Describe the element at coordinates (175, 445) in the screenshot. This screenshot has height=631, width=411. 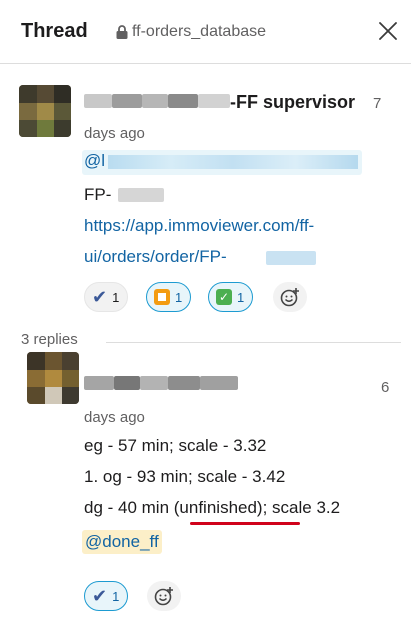
I see `message-line: eg - 57 min; scale - 3.32` at that location.